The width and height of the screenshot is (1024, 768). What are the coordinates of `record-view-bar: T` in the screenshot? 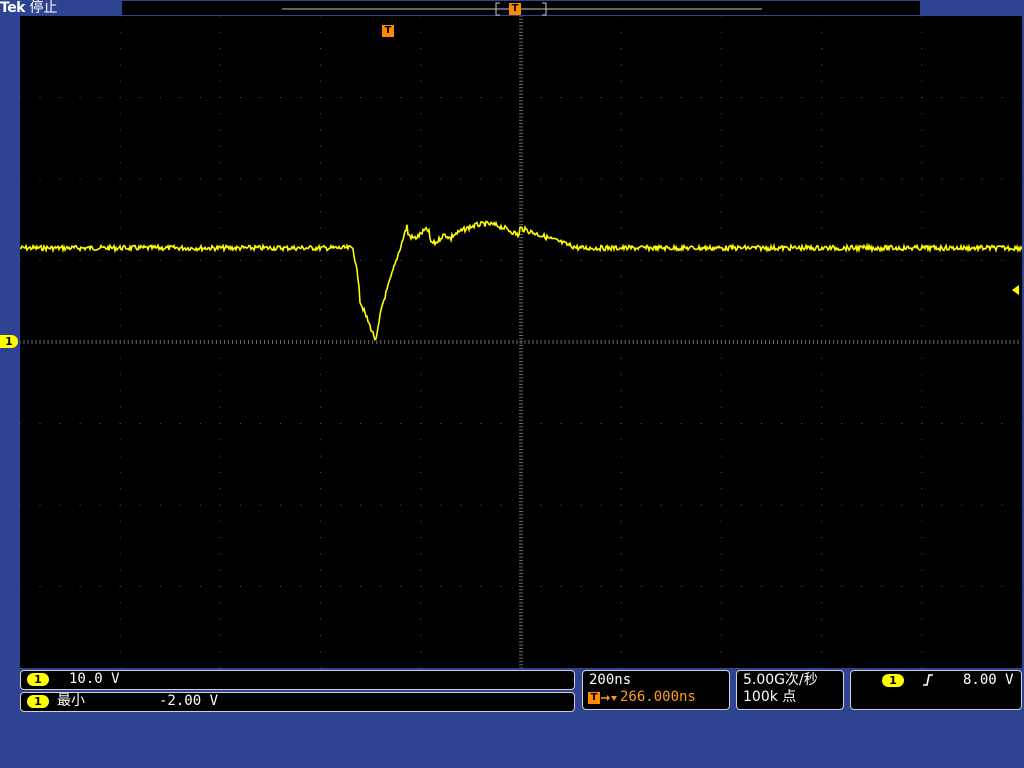 It's located at (521, 8).